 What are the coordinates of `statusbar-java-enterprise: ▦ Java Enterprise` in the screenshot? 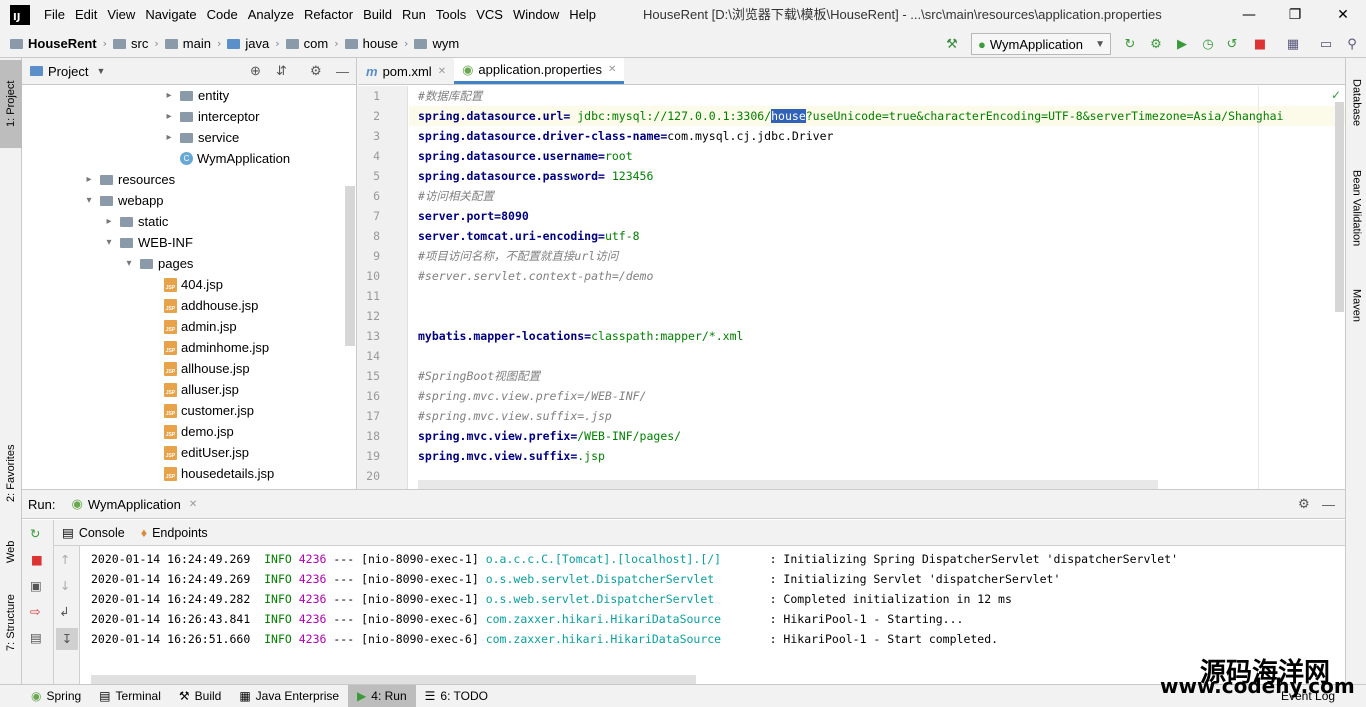 It's located at (289, 696).